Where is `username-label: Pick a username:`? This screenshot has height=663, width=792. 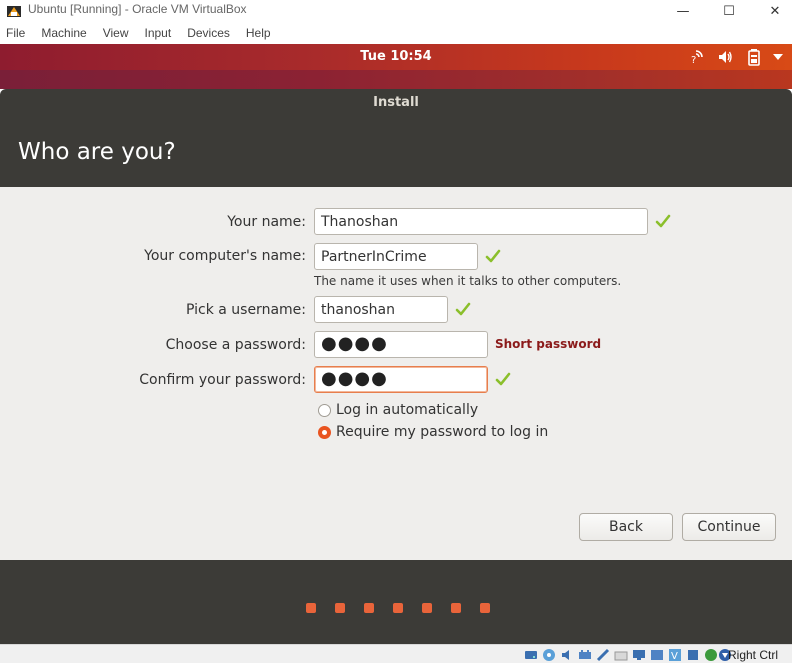 username-label: Pick a username: is located at coordinates (245, 310).